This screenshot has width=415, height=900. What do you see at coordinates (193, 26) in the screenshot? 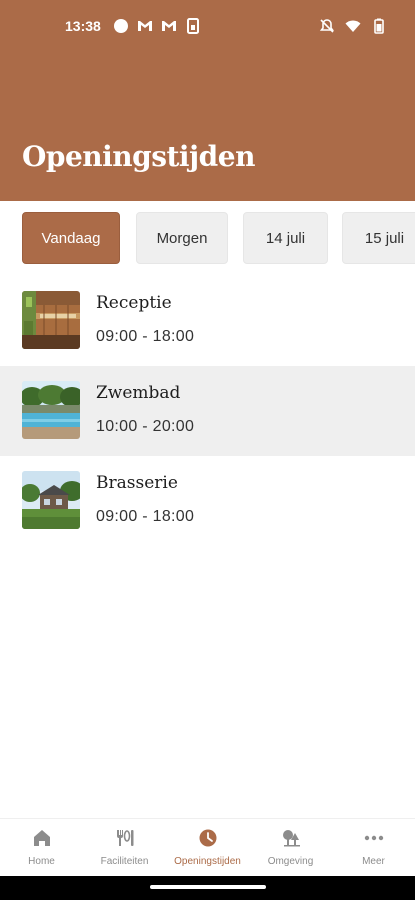
I see `sim-icon` at bounding box center [193, 26].